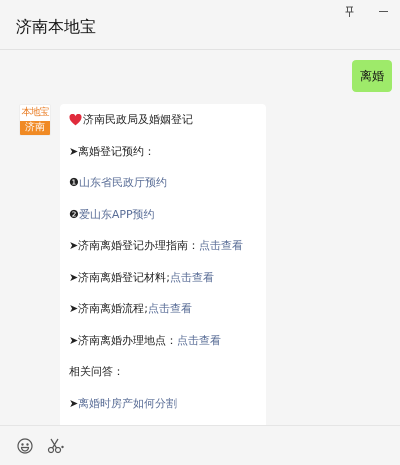 This screenshot has height=465, width=400. What do you see at coordinates (123, 340) in the screenshot?
I see `message-text: ➤济南离婚办理地点：` at bounding box center [123, 340].